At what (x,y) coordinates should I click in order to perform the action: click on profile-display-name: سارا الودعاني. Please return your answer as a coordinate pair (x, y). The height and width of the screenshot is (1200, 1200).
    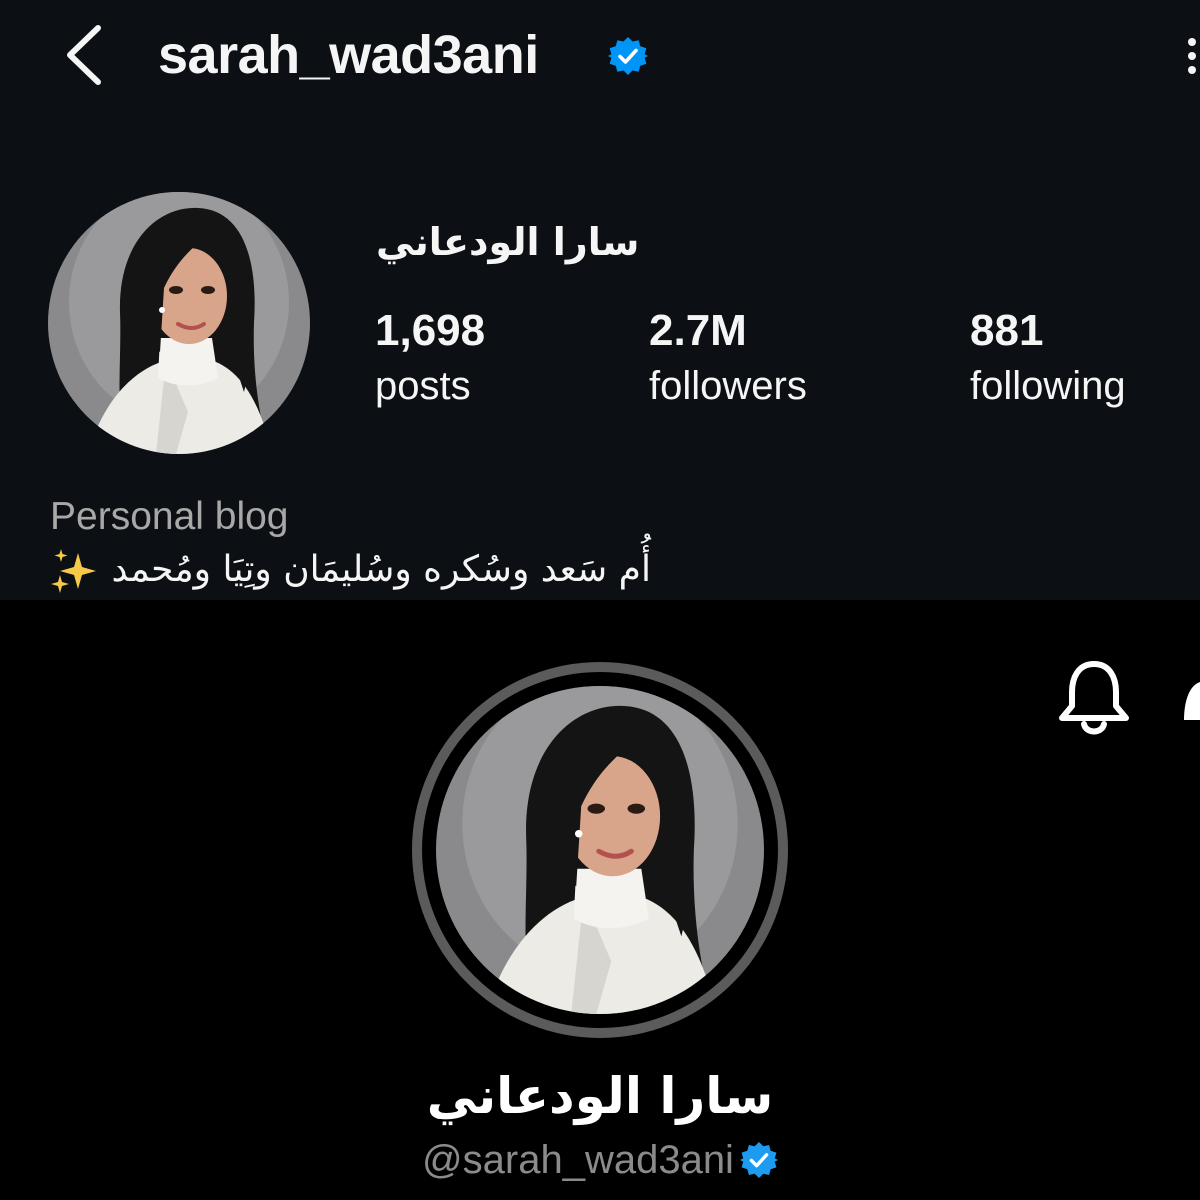
    Looking at the image, I should click on (508, 242).